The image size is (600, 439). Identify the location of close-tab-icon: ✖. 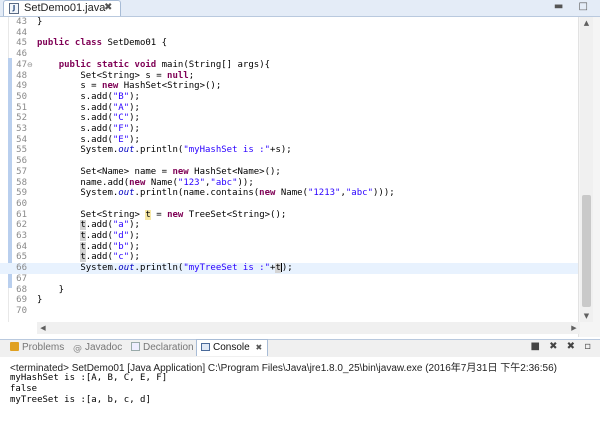
(108, 7).